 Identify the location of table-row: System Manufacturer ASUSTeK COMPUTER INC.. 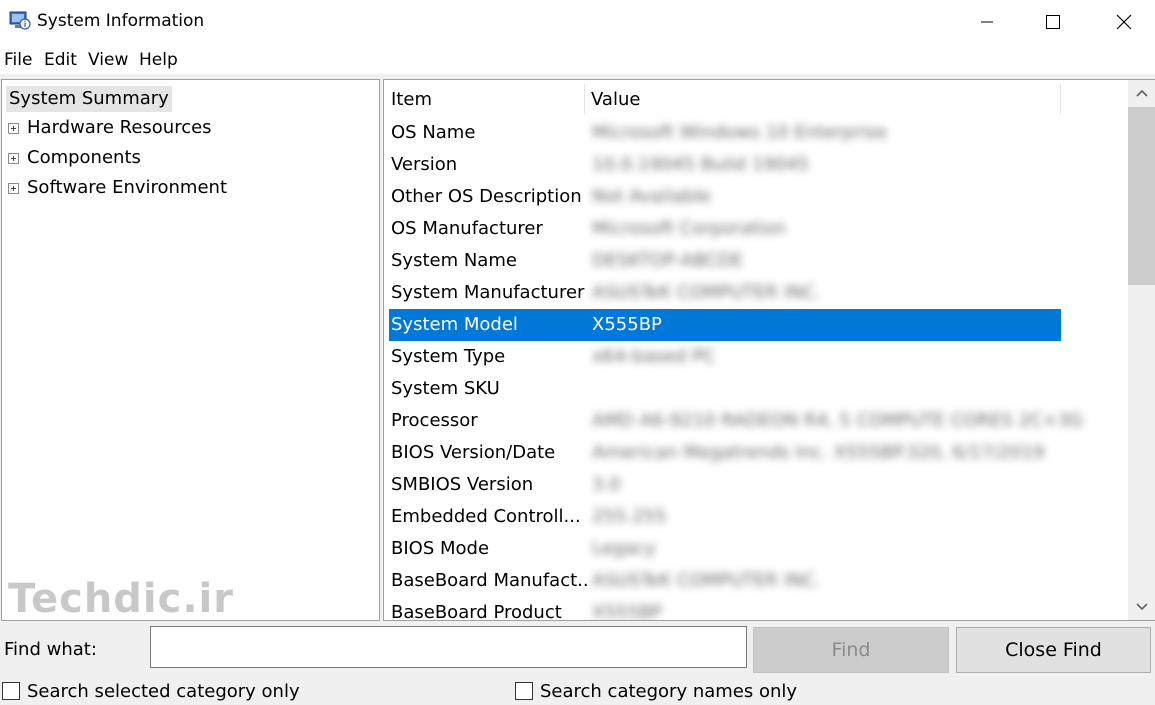
(725, 293).